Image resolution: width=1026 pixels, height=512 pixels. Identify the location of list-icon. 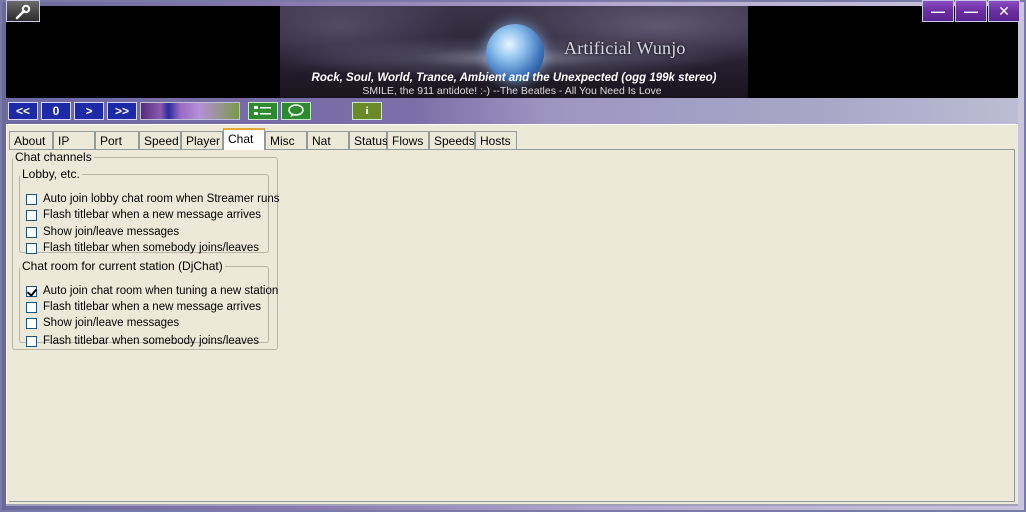
(262, 110).